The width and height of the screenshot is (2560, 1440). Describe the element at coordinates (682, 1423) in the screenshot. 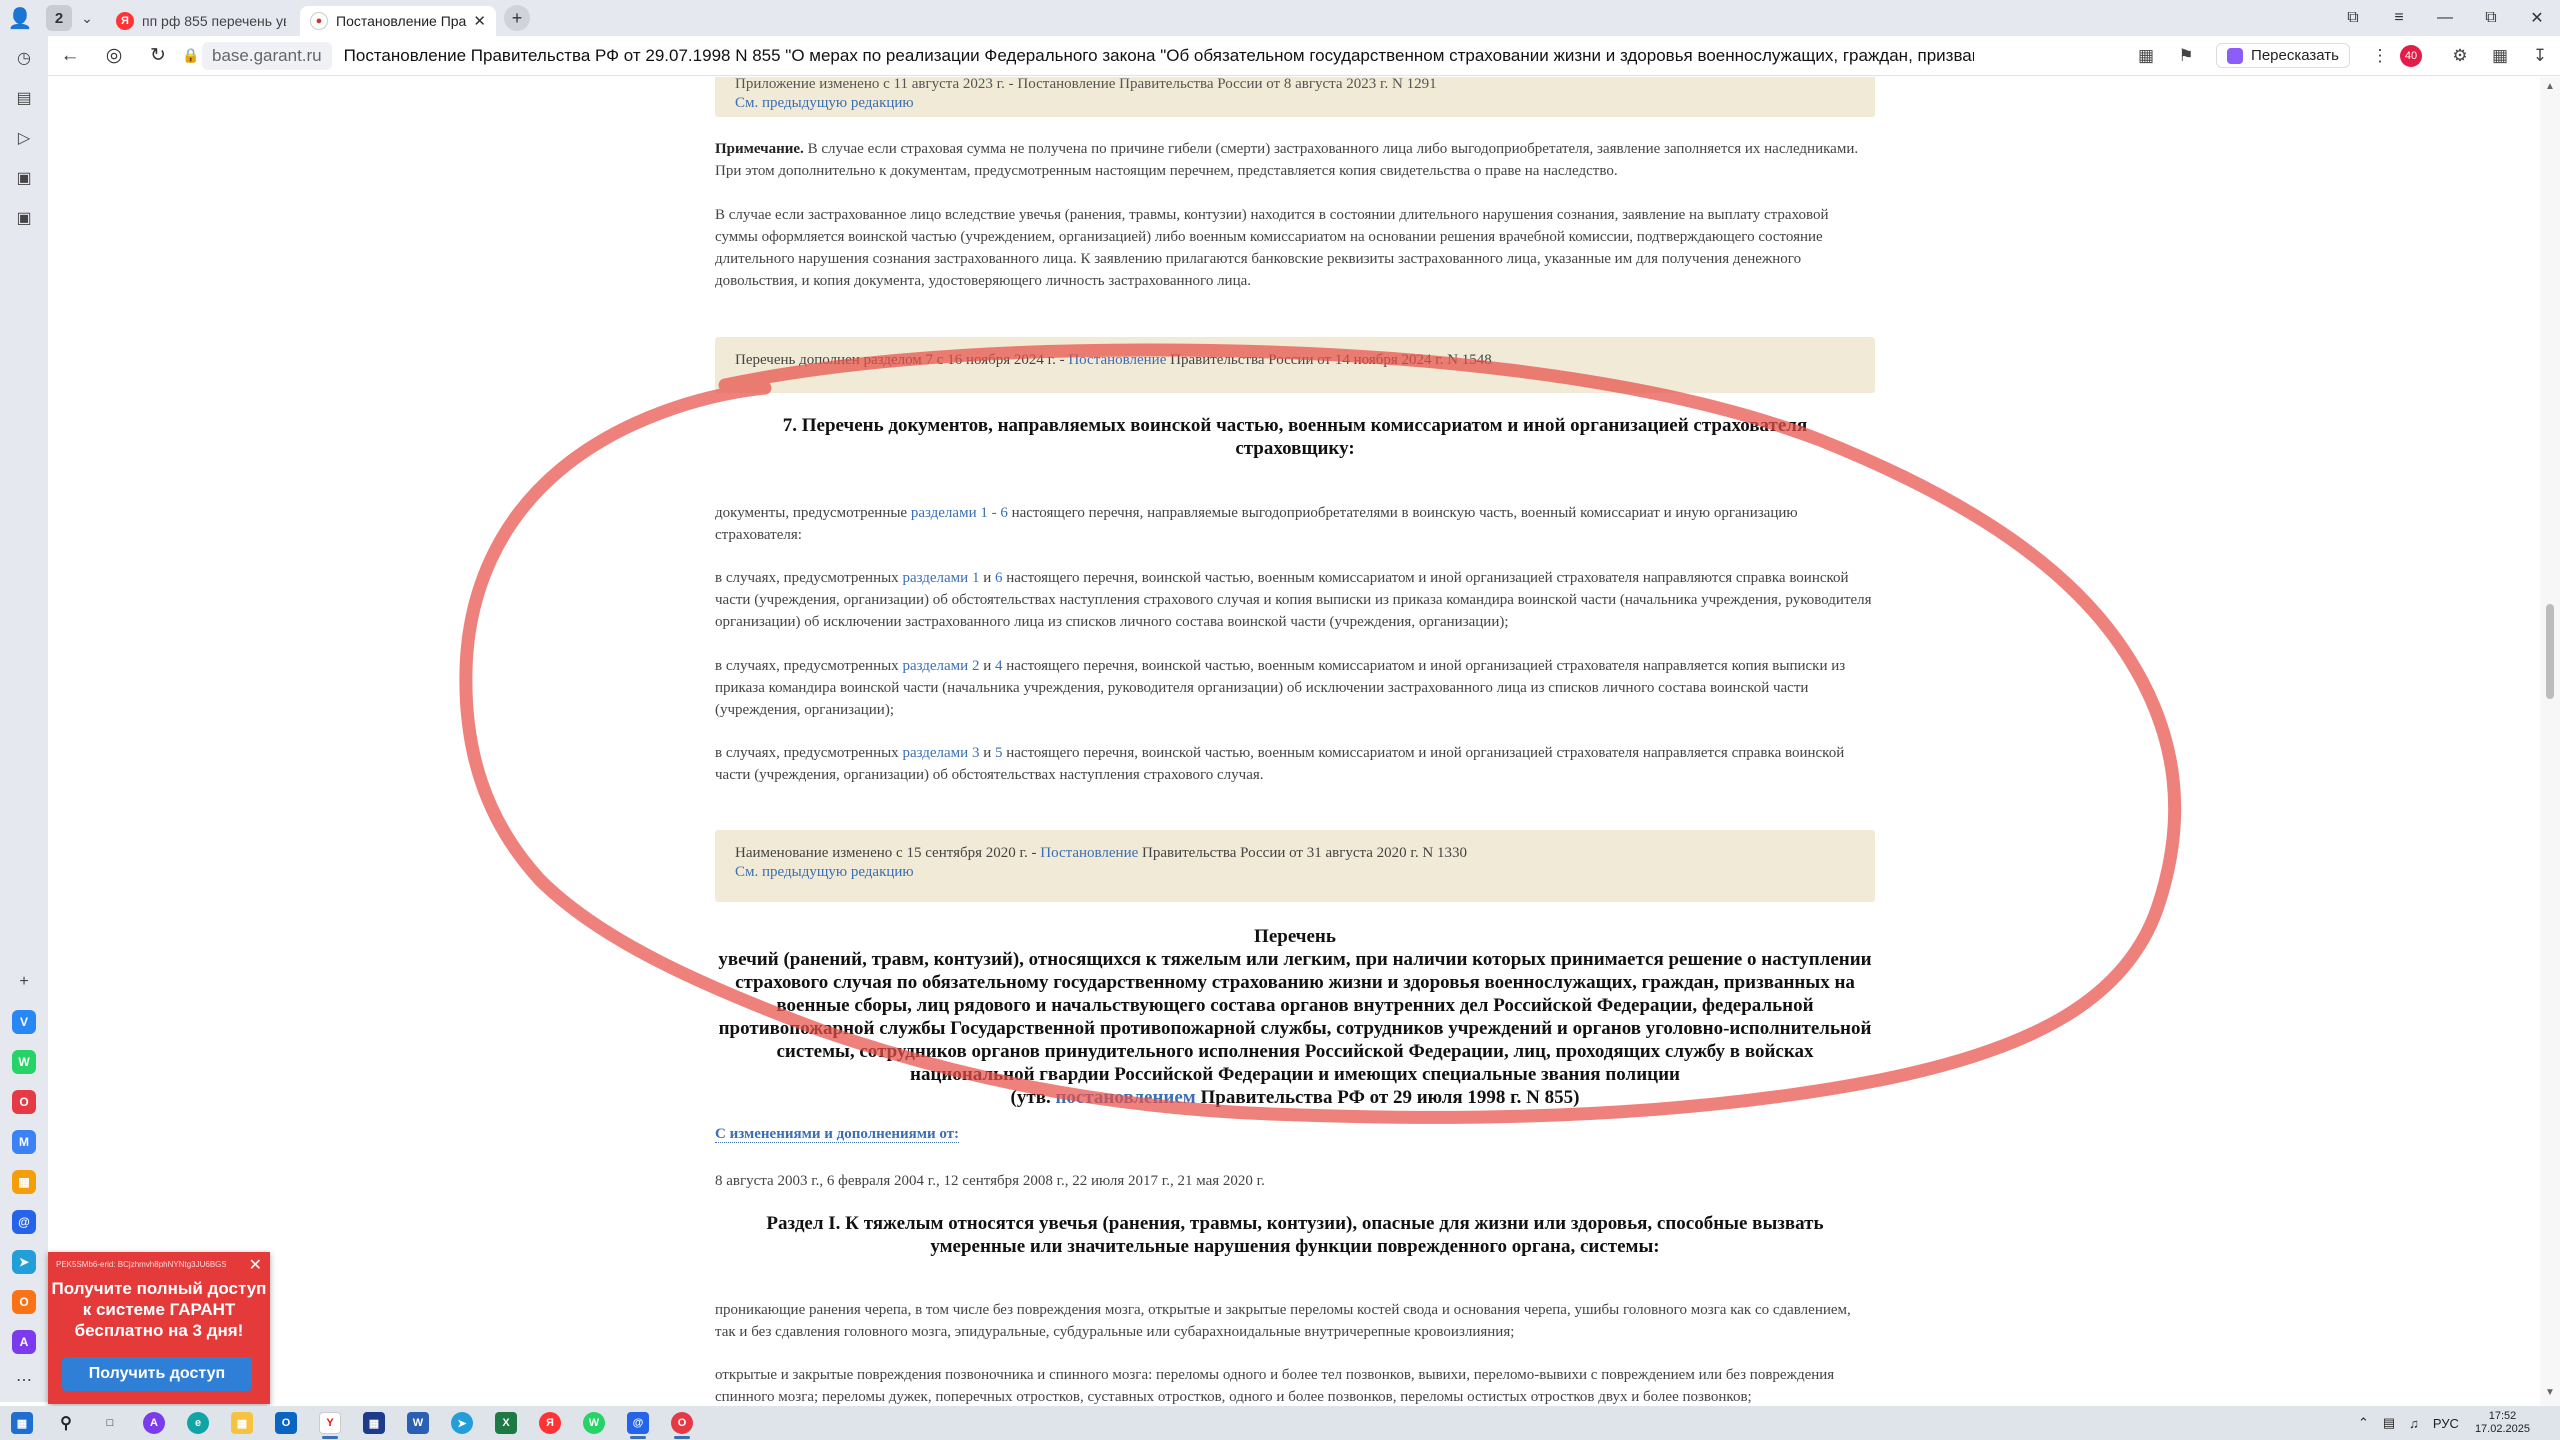

I see `taskbar-app-red: O` at that location.